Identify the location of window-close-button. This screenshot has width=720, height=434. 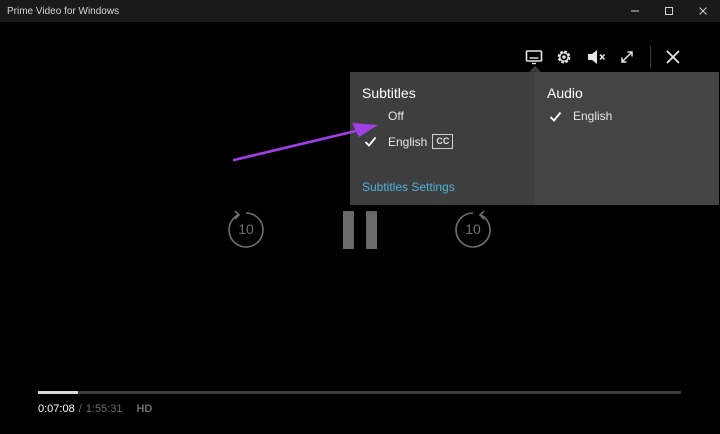
(703, 11).